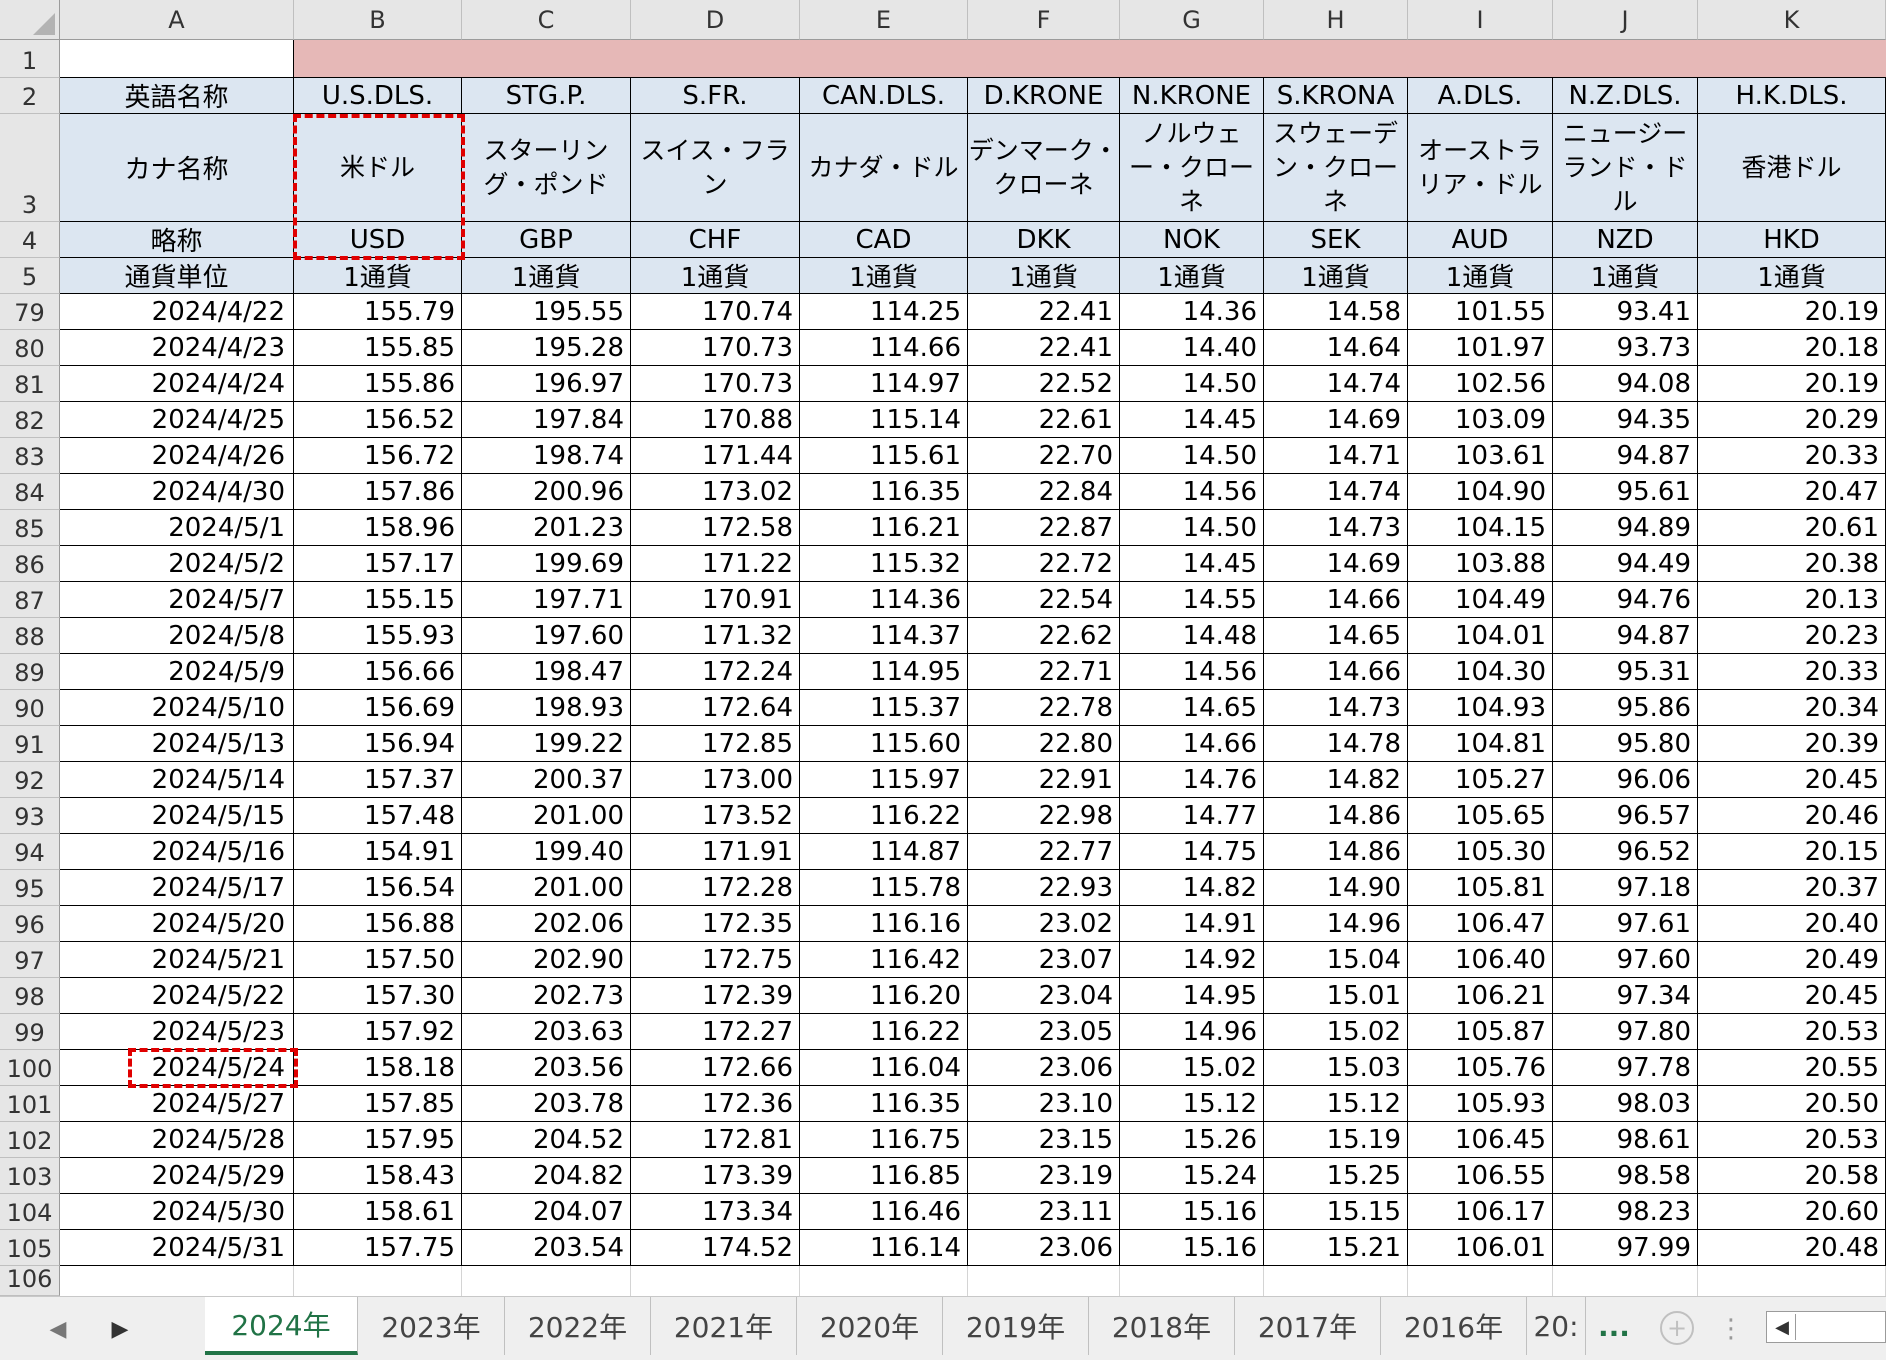 The image size is (1886, 1361). I want to click on rate-cell-F: 23.10, so click(1044, 1104).